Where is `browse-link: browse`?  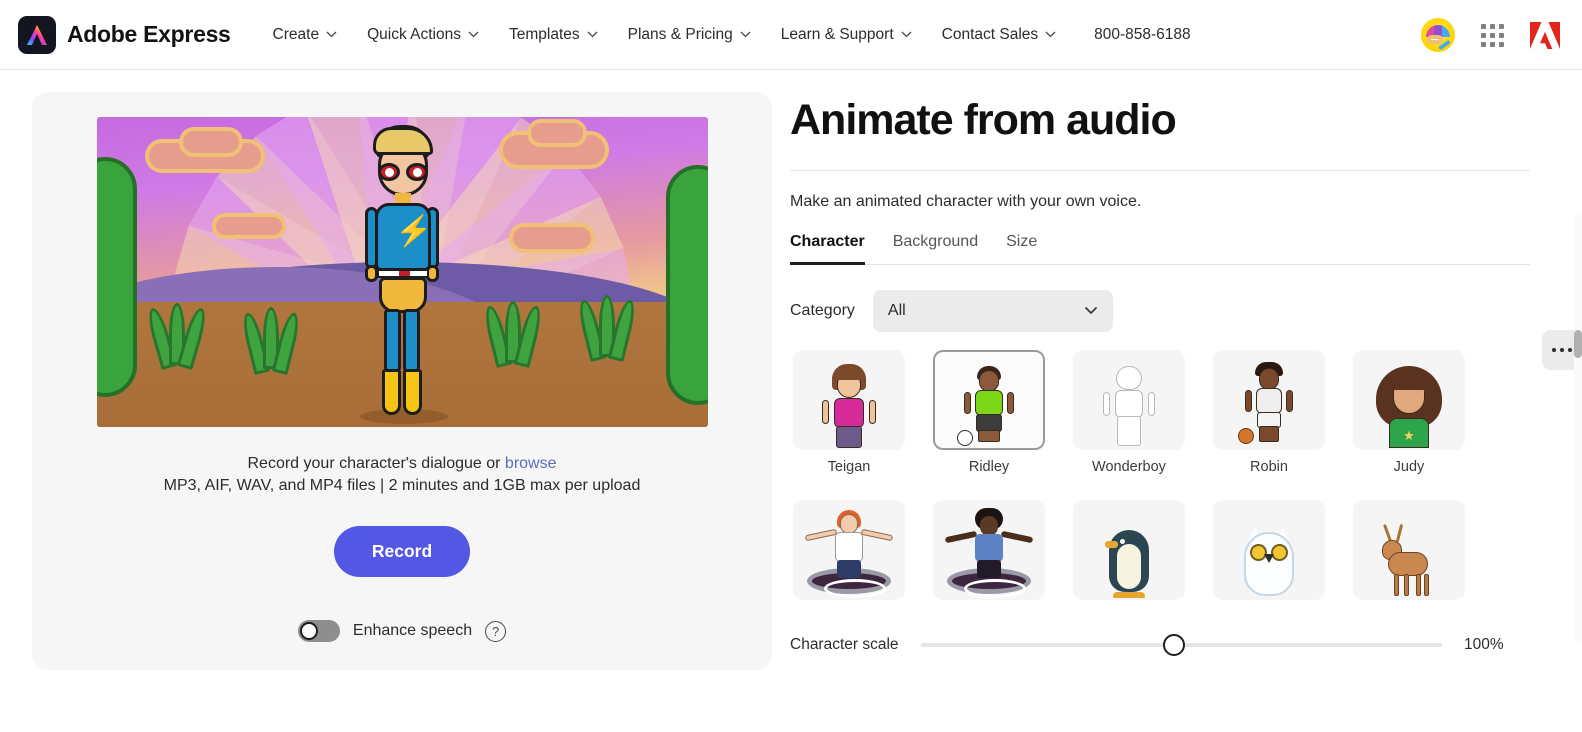
browse-link: browse is located at coordinates (531, 463).